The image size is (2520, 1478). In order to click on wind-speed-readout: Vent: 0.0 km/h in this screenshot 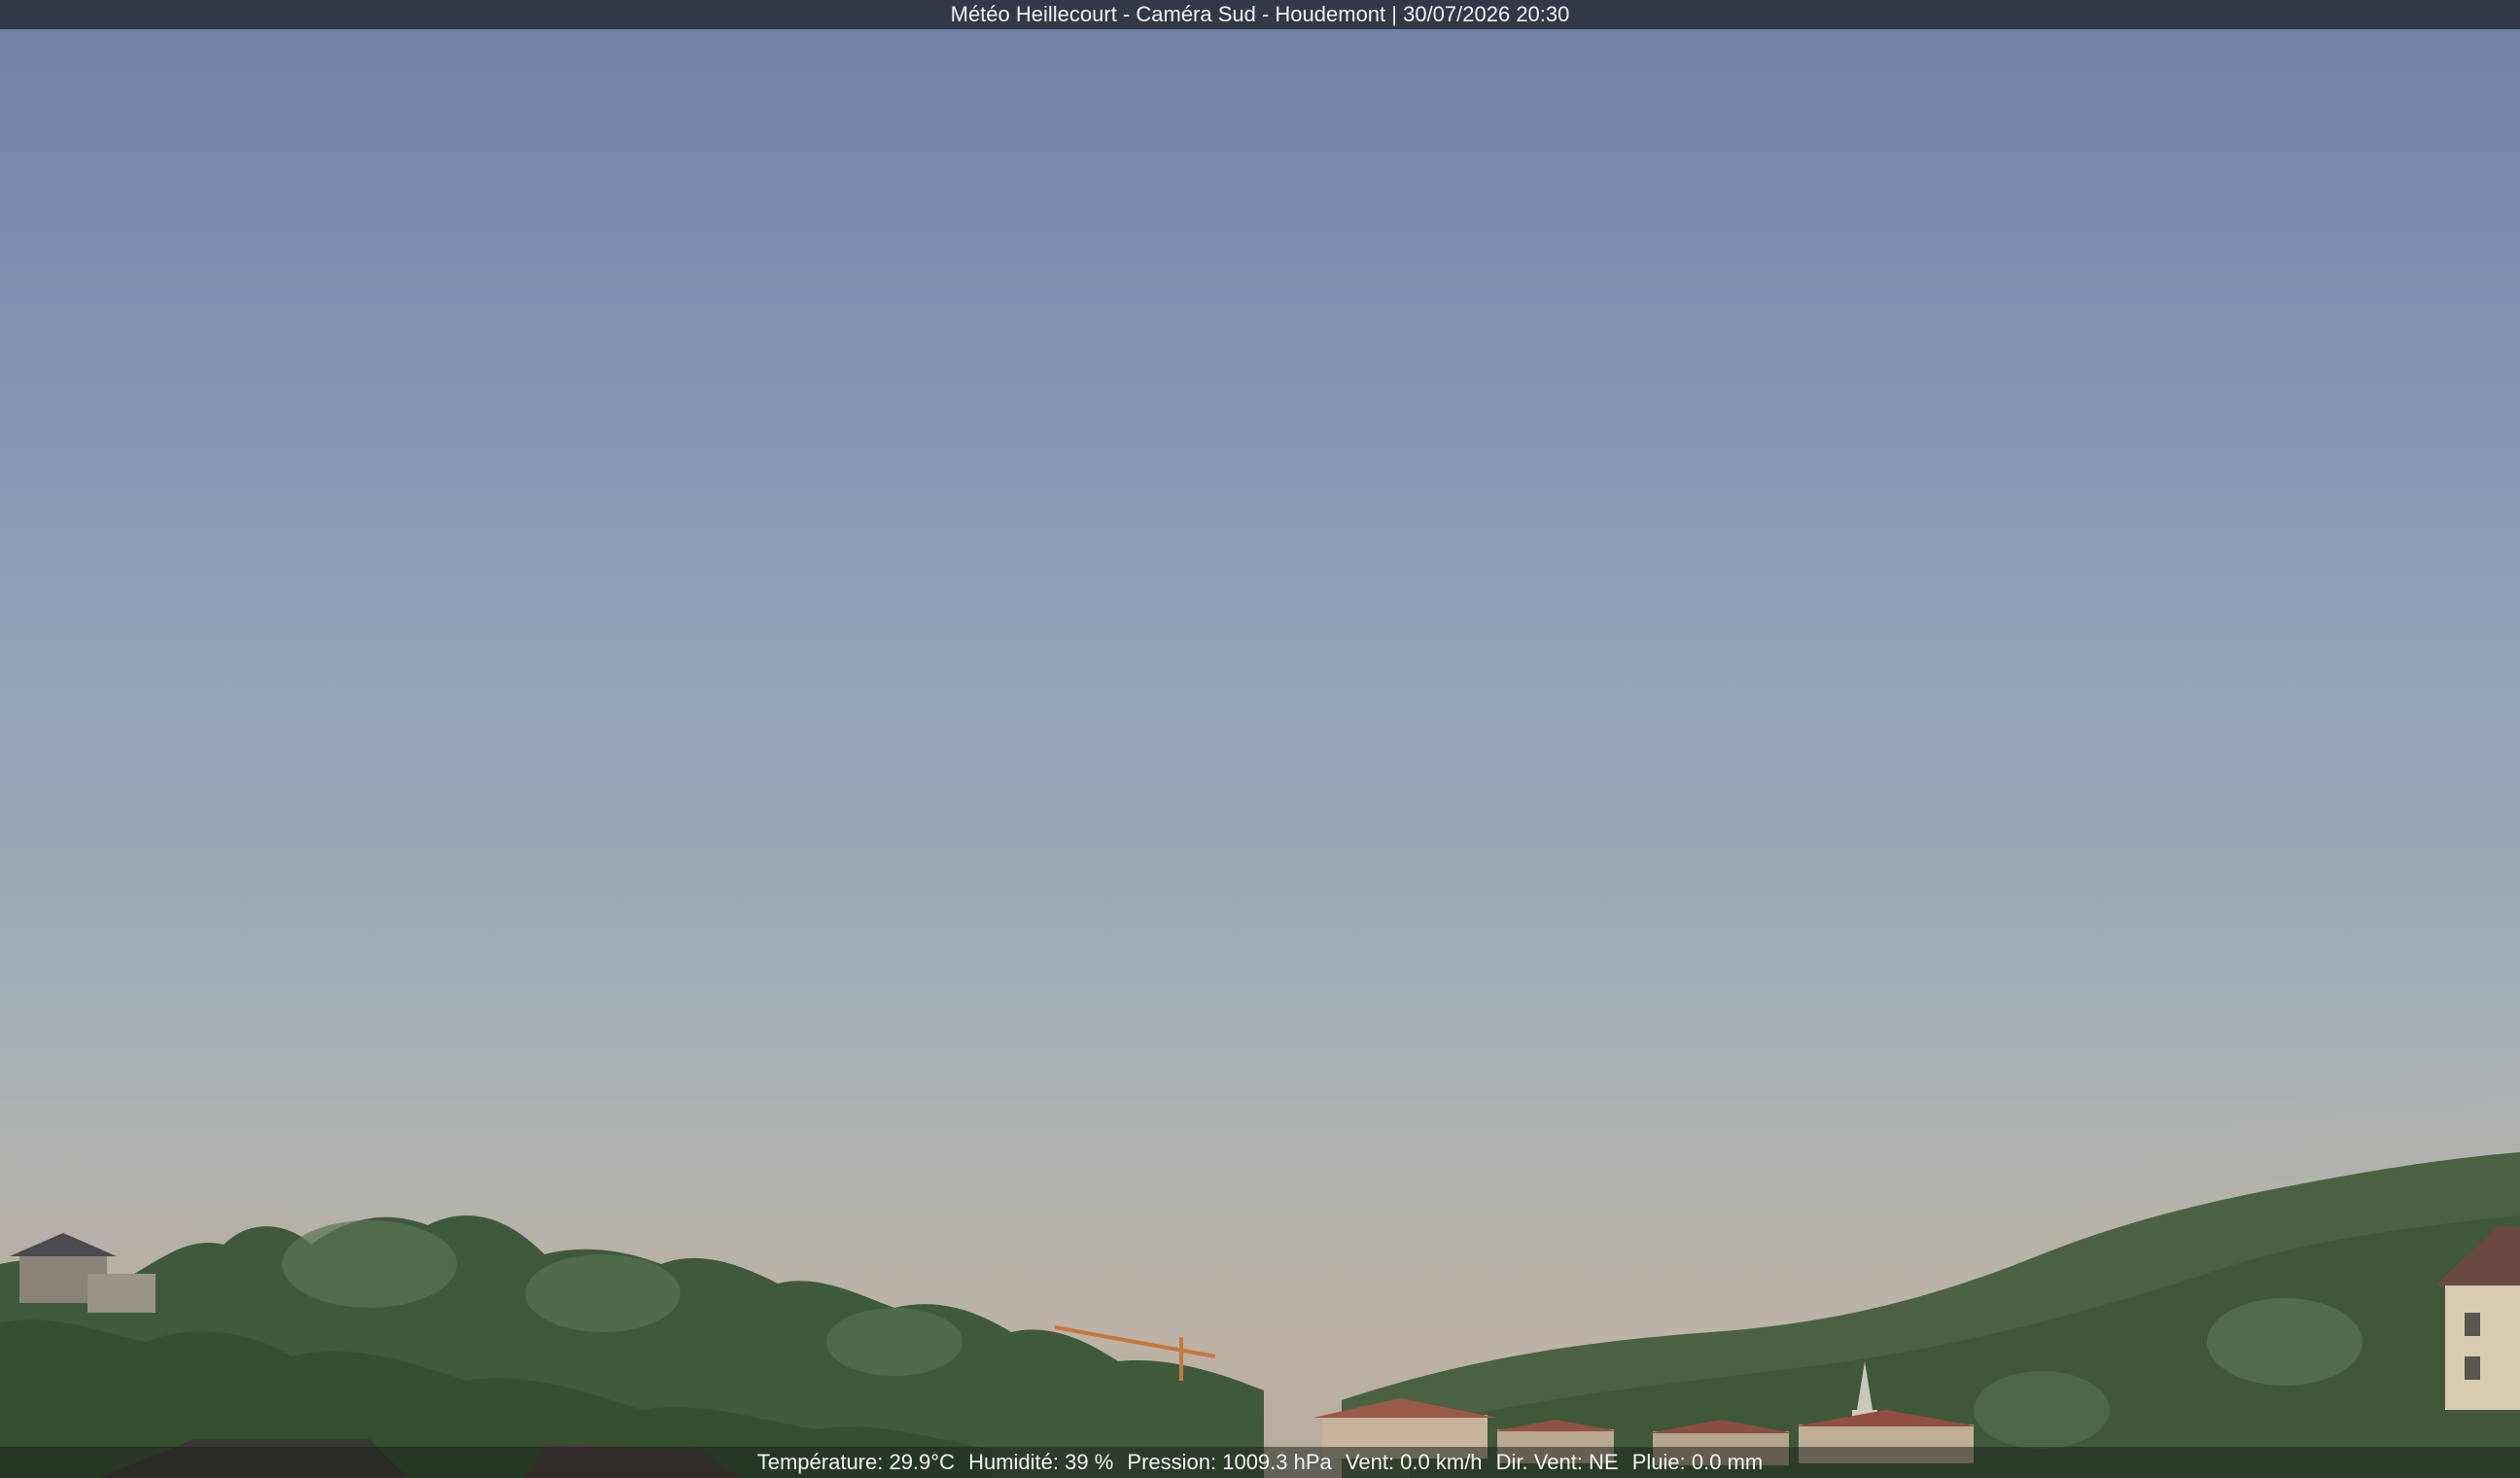, I will do `click(1414, 1462)`.